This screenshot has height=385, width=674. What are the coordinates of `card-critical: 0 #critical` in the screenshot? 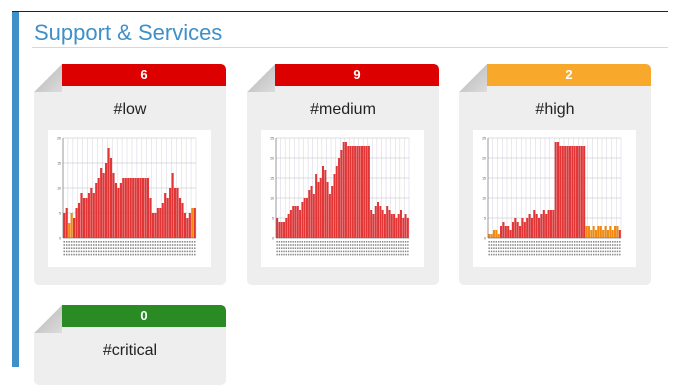 It's located at (130, 345).